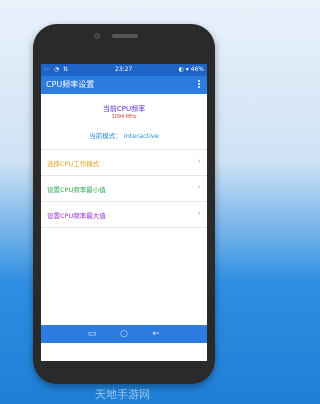 The height and width of the screenshot is (404, 320). Describe the element at coordinates (122, 394) in the screenshot. I see `watermark: 天地手游网` at that location.